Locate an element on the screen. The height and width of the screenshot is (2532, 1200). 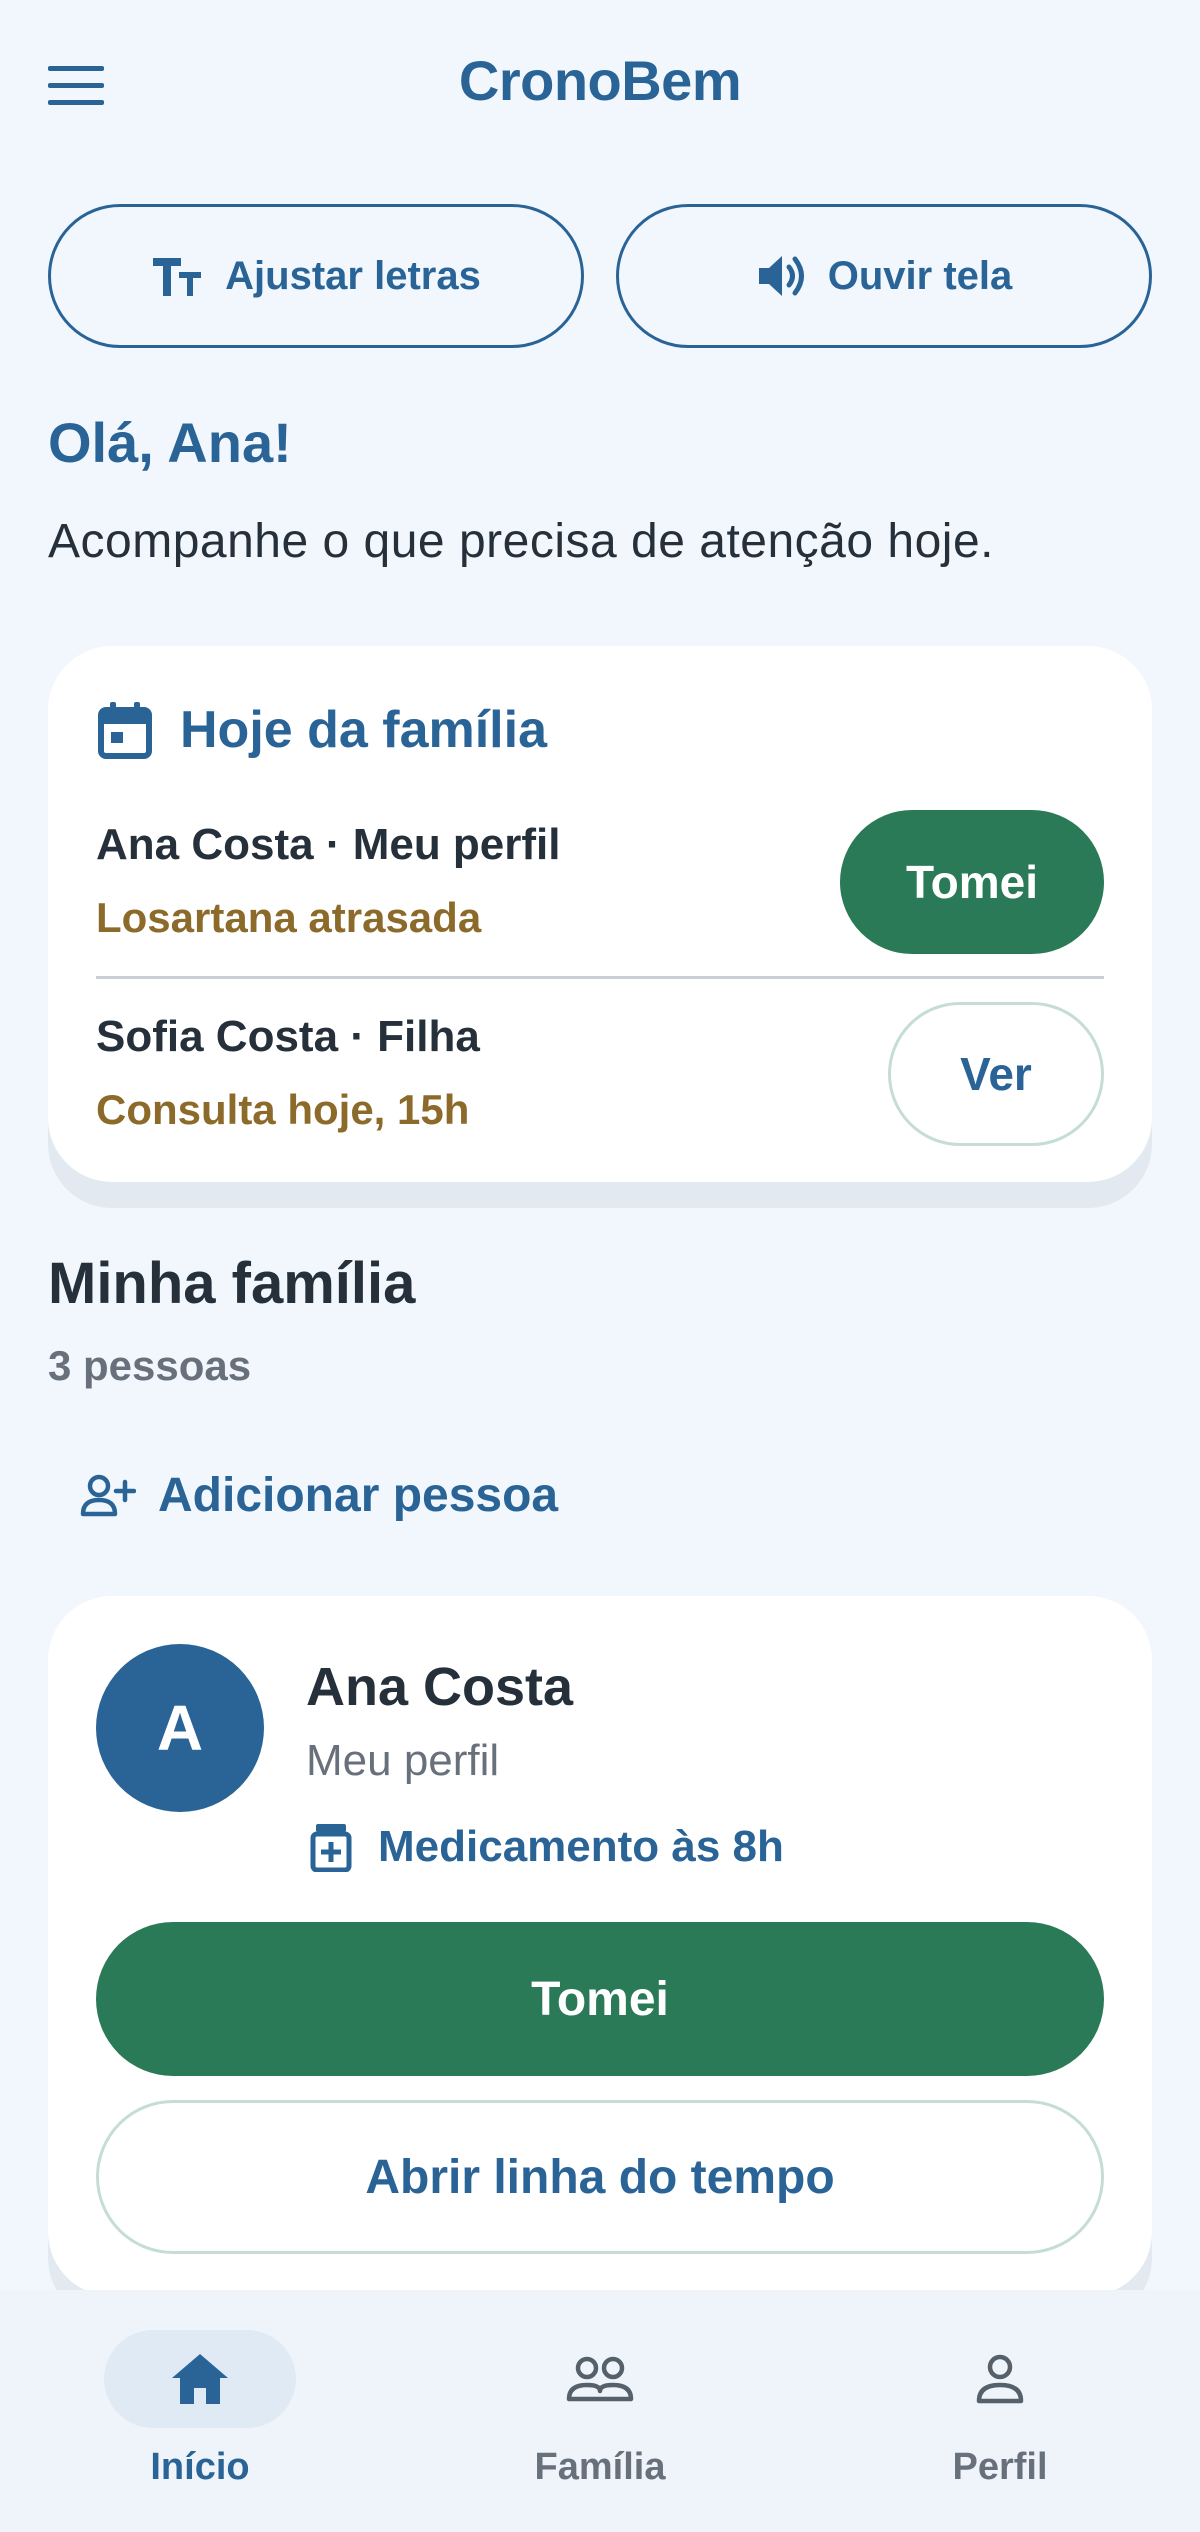
nav-item-family: Família is located at coordinates (600, 2415).